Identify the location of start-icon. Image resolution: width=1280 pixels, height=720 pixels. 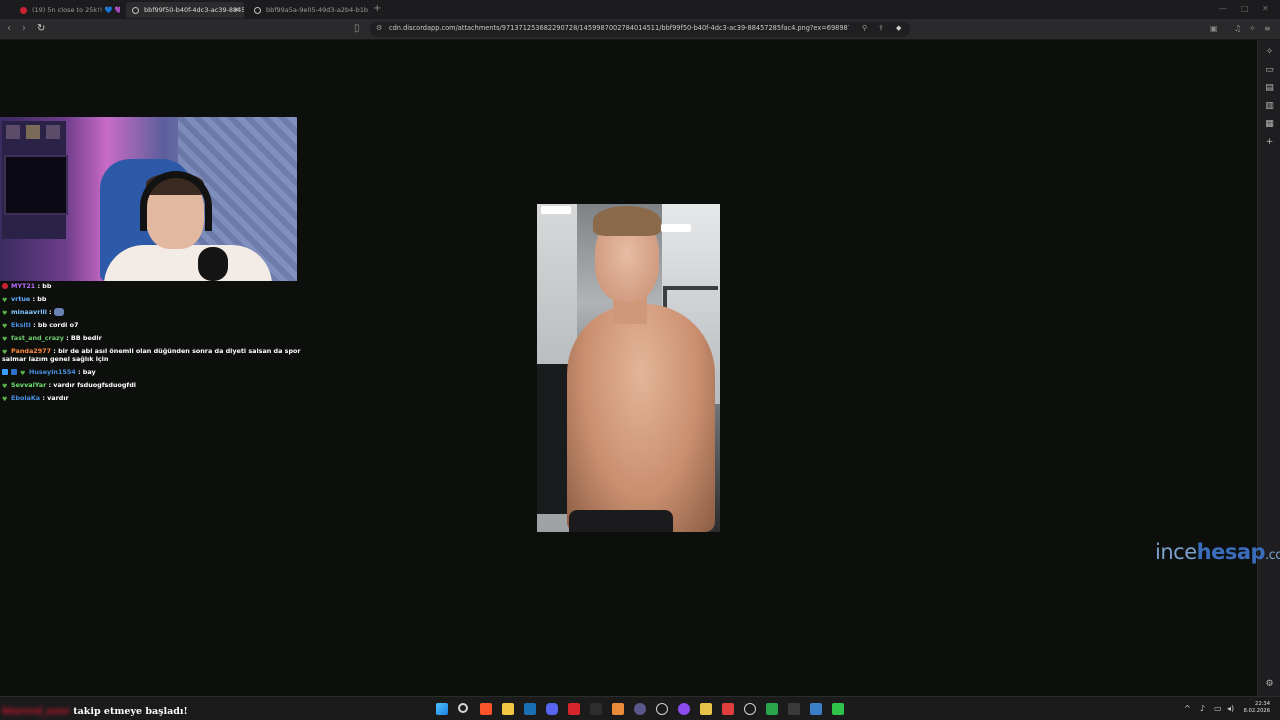
(442, 709).